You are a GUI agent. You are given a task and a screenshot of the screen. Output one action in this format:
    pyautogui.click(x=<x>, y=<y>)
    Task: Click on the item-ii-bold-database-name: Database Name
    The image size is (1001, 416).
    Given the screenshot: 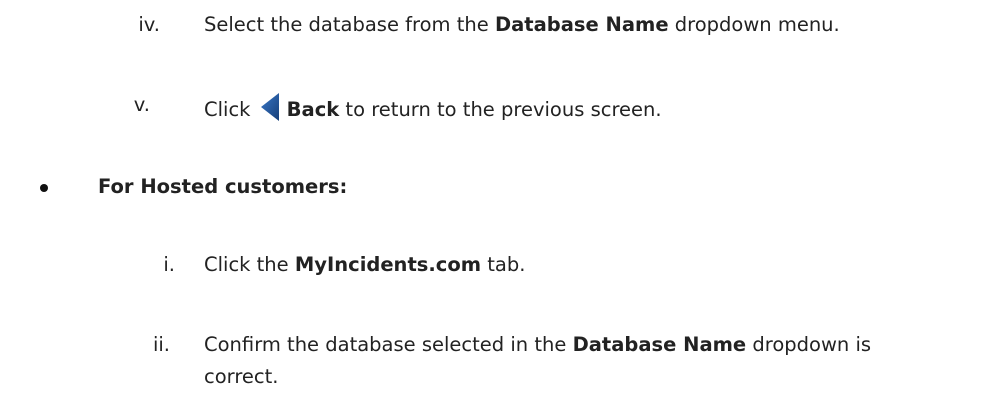 What is the action you would take?
    pyautogui.click(x=659, y=344)
    